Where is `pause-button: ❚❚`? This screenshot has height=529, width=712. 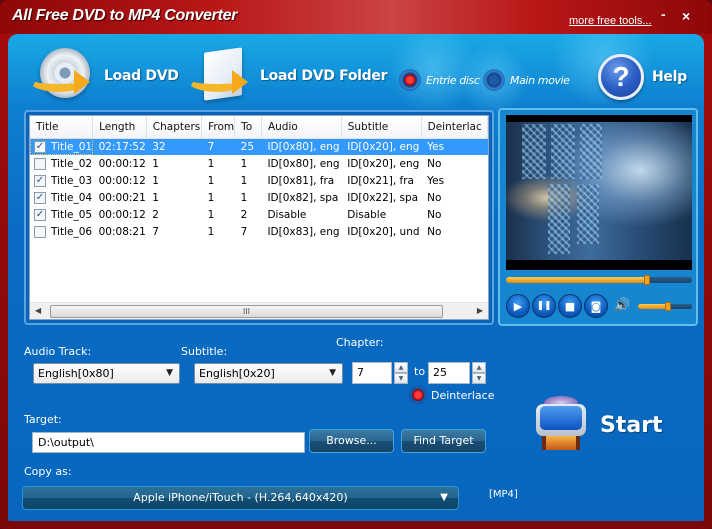 pause-button: ❚❚ is located at coordinates (544, 306).